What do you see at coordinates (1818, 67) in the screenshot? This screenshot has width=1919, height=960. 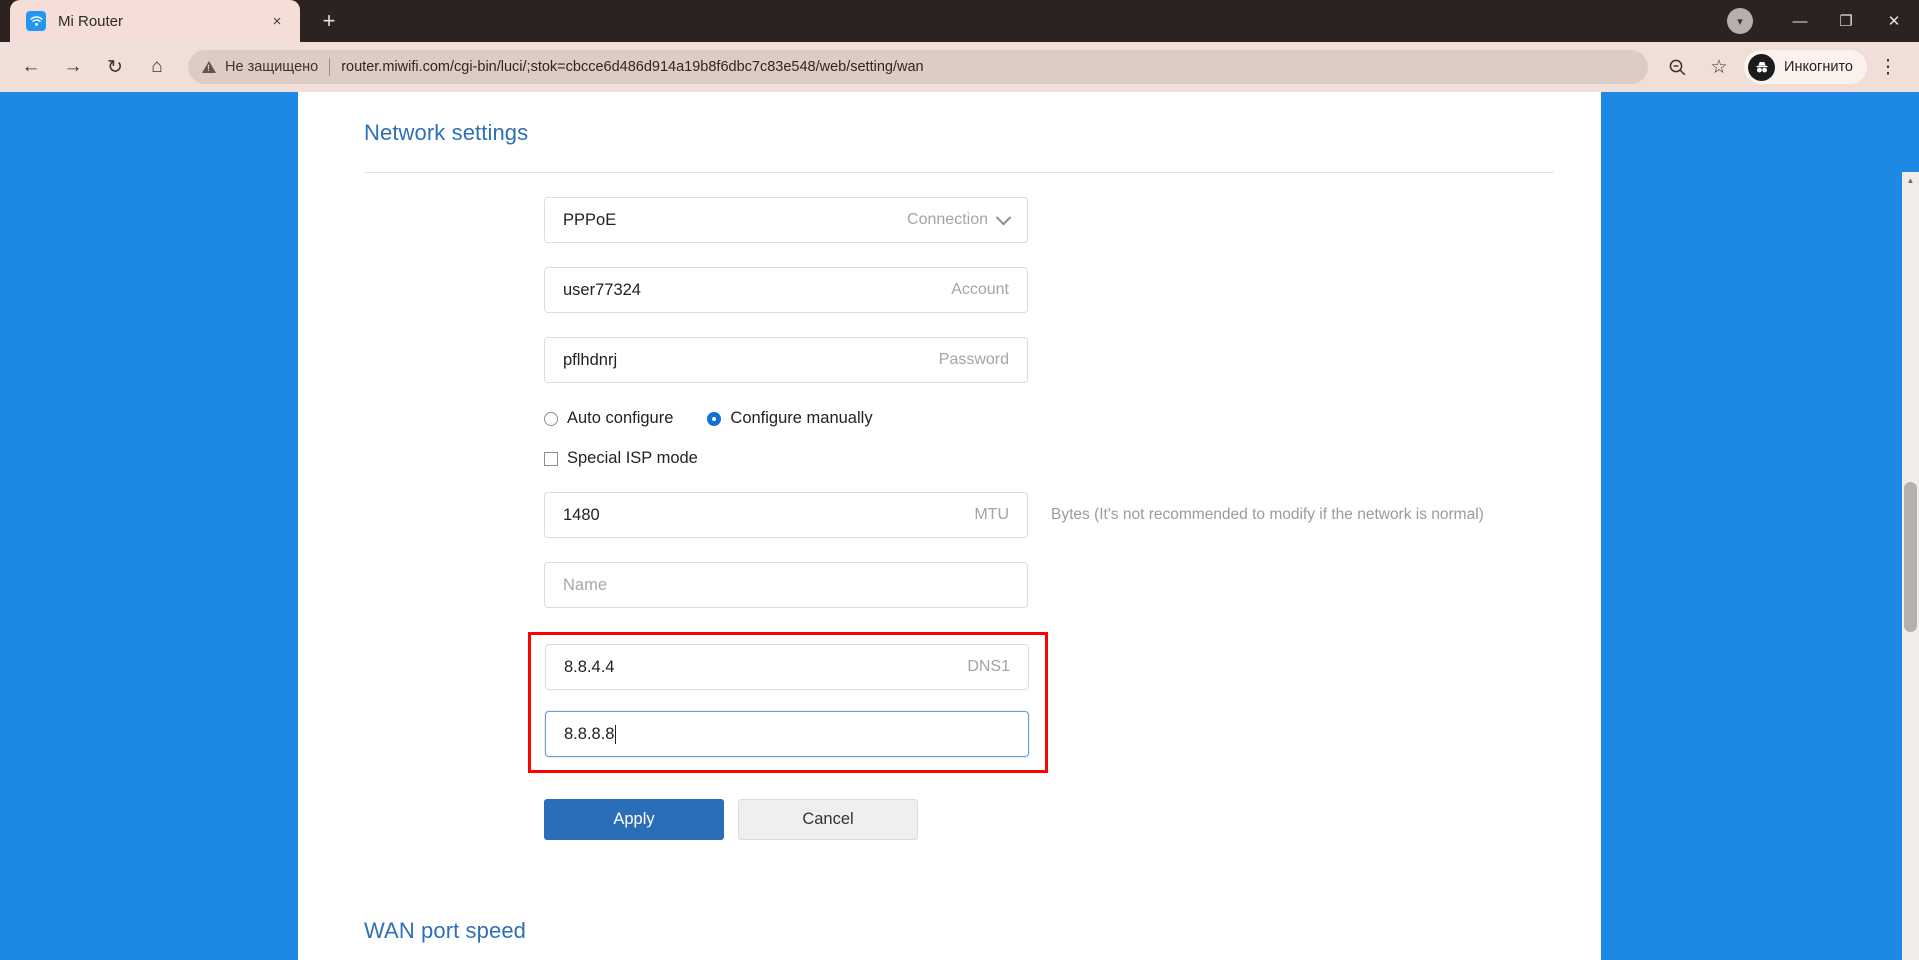 I see `profile-name-label: Инкогнито` at bounding box center [1818, 67].